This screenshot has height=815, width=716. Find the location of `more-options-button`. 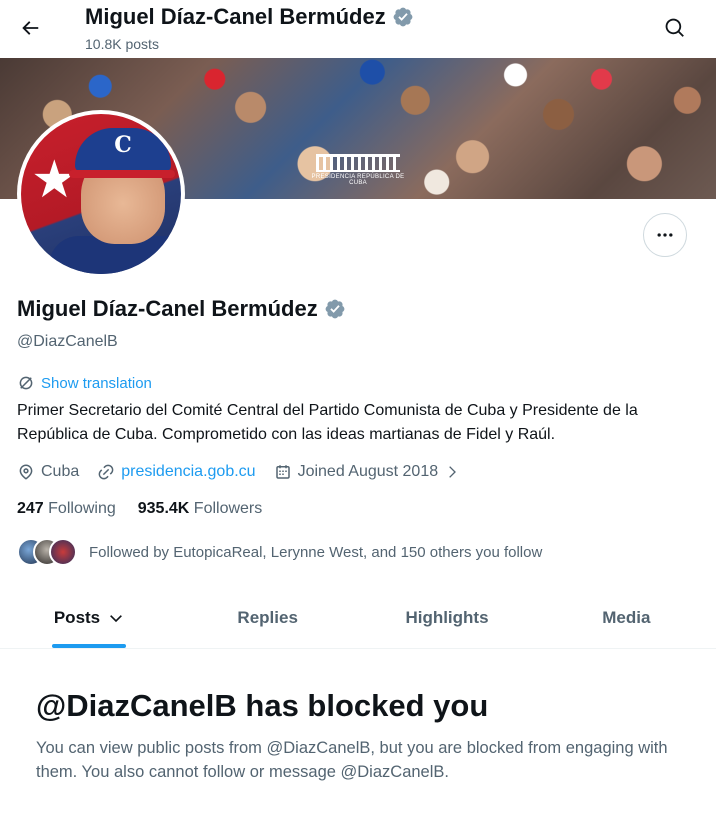

more-options-button is located at coordinates (665, 235).